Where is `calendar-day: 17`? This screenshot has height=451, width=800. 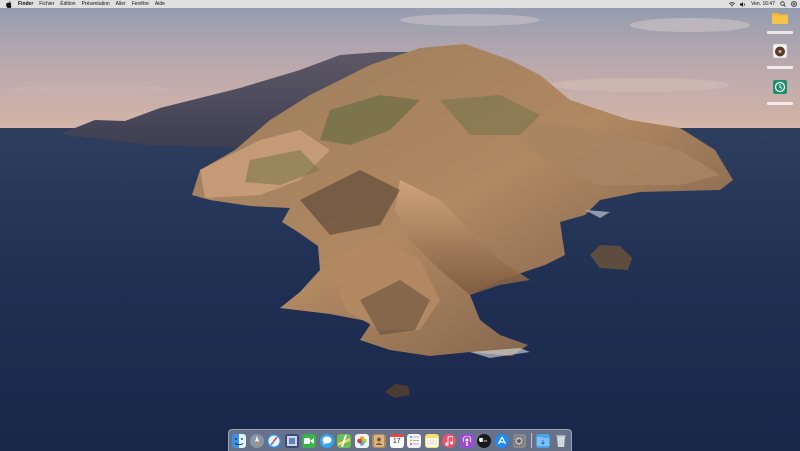
calendar-day: 17 is located at coordinates (396, 441).